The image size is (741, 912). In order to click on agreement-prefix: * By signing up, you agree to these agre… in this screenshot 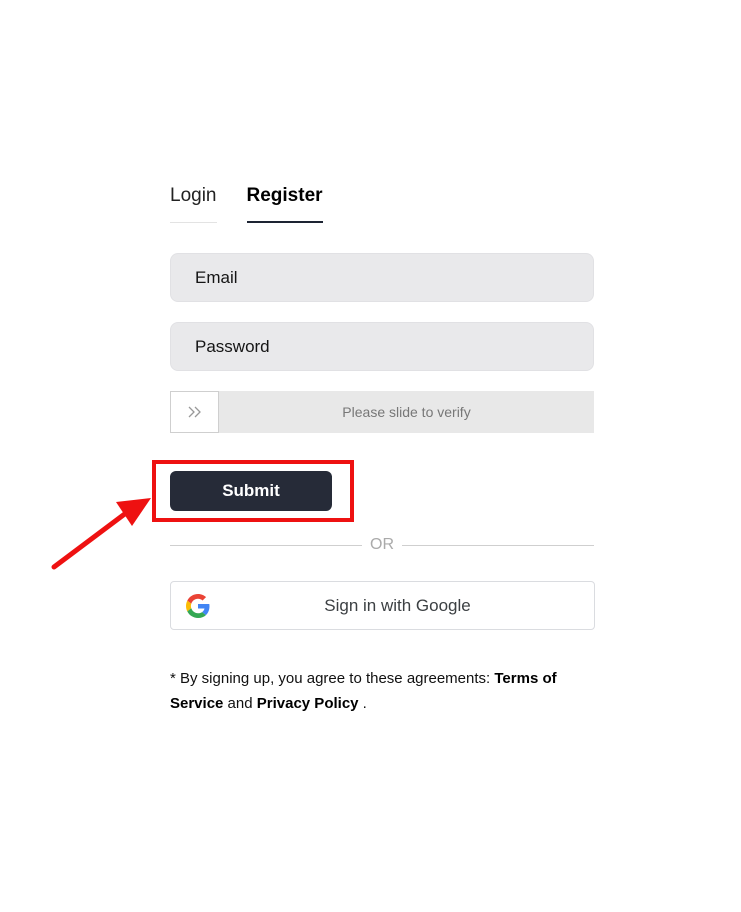, I will do `click(332, 678)`.